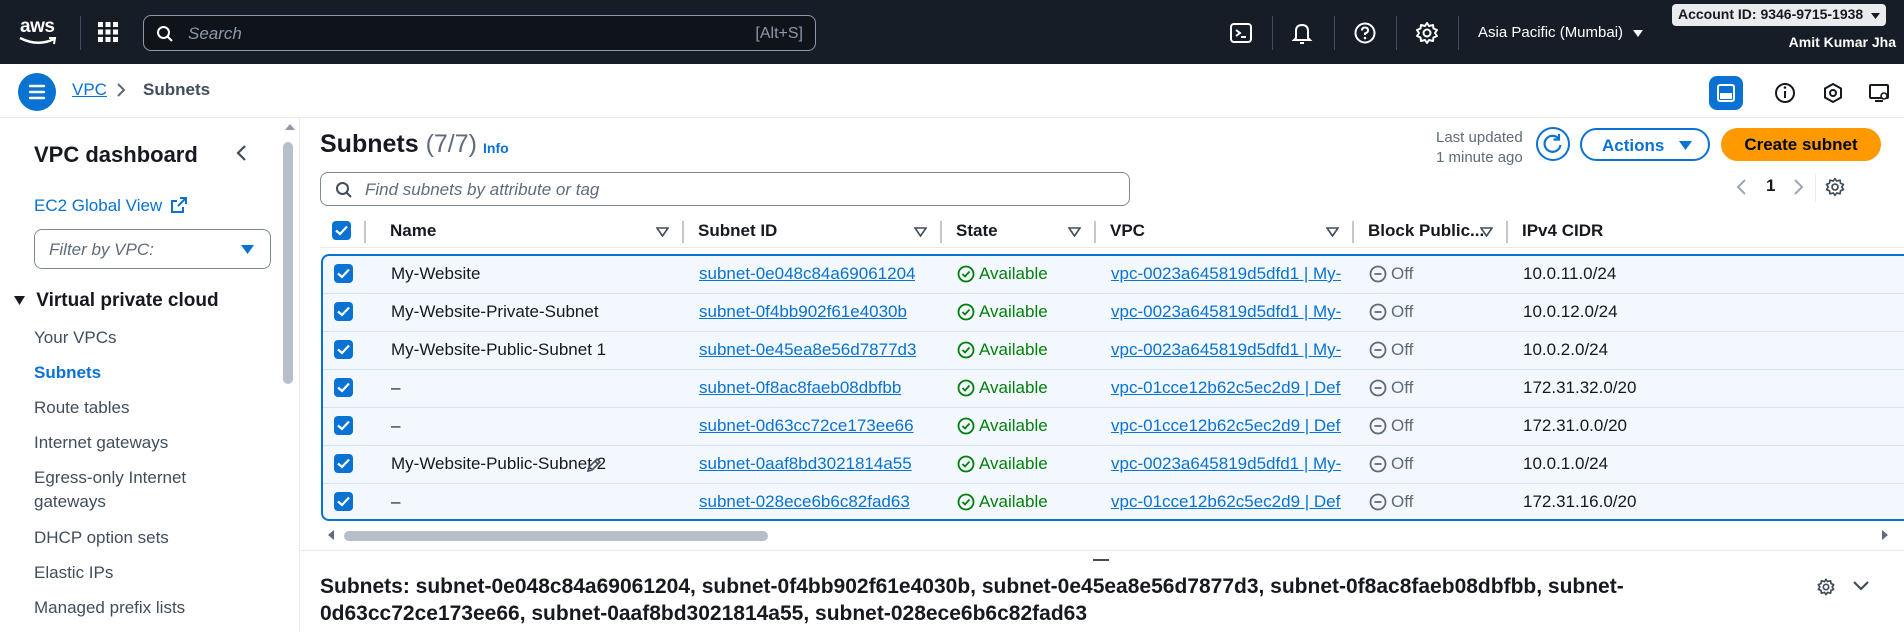  What do you see at coordinates (81, 408) in the screenshot?
I see `sidebar-item-route-tables: Route tables` at bounding box center [81, 408].